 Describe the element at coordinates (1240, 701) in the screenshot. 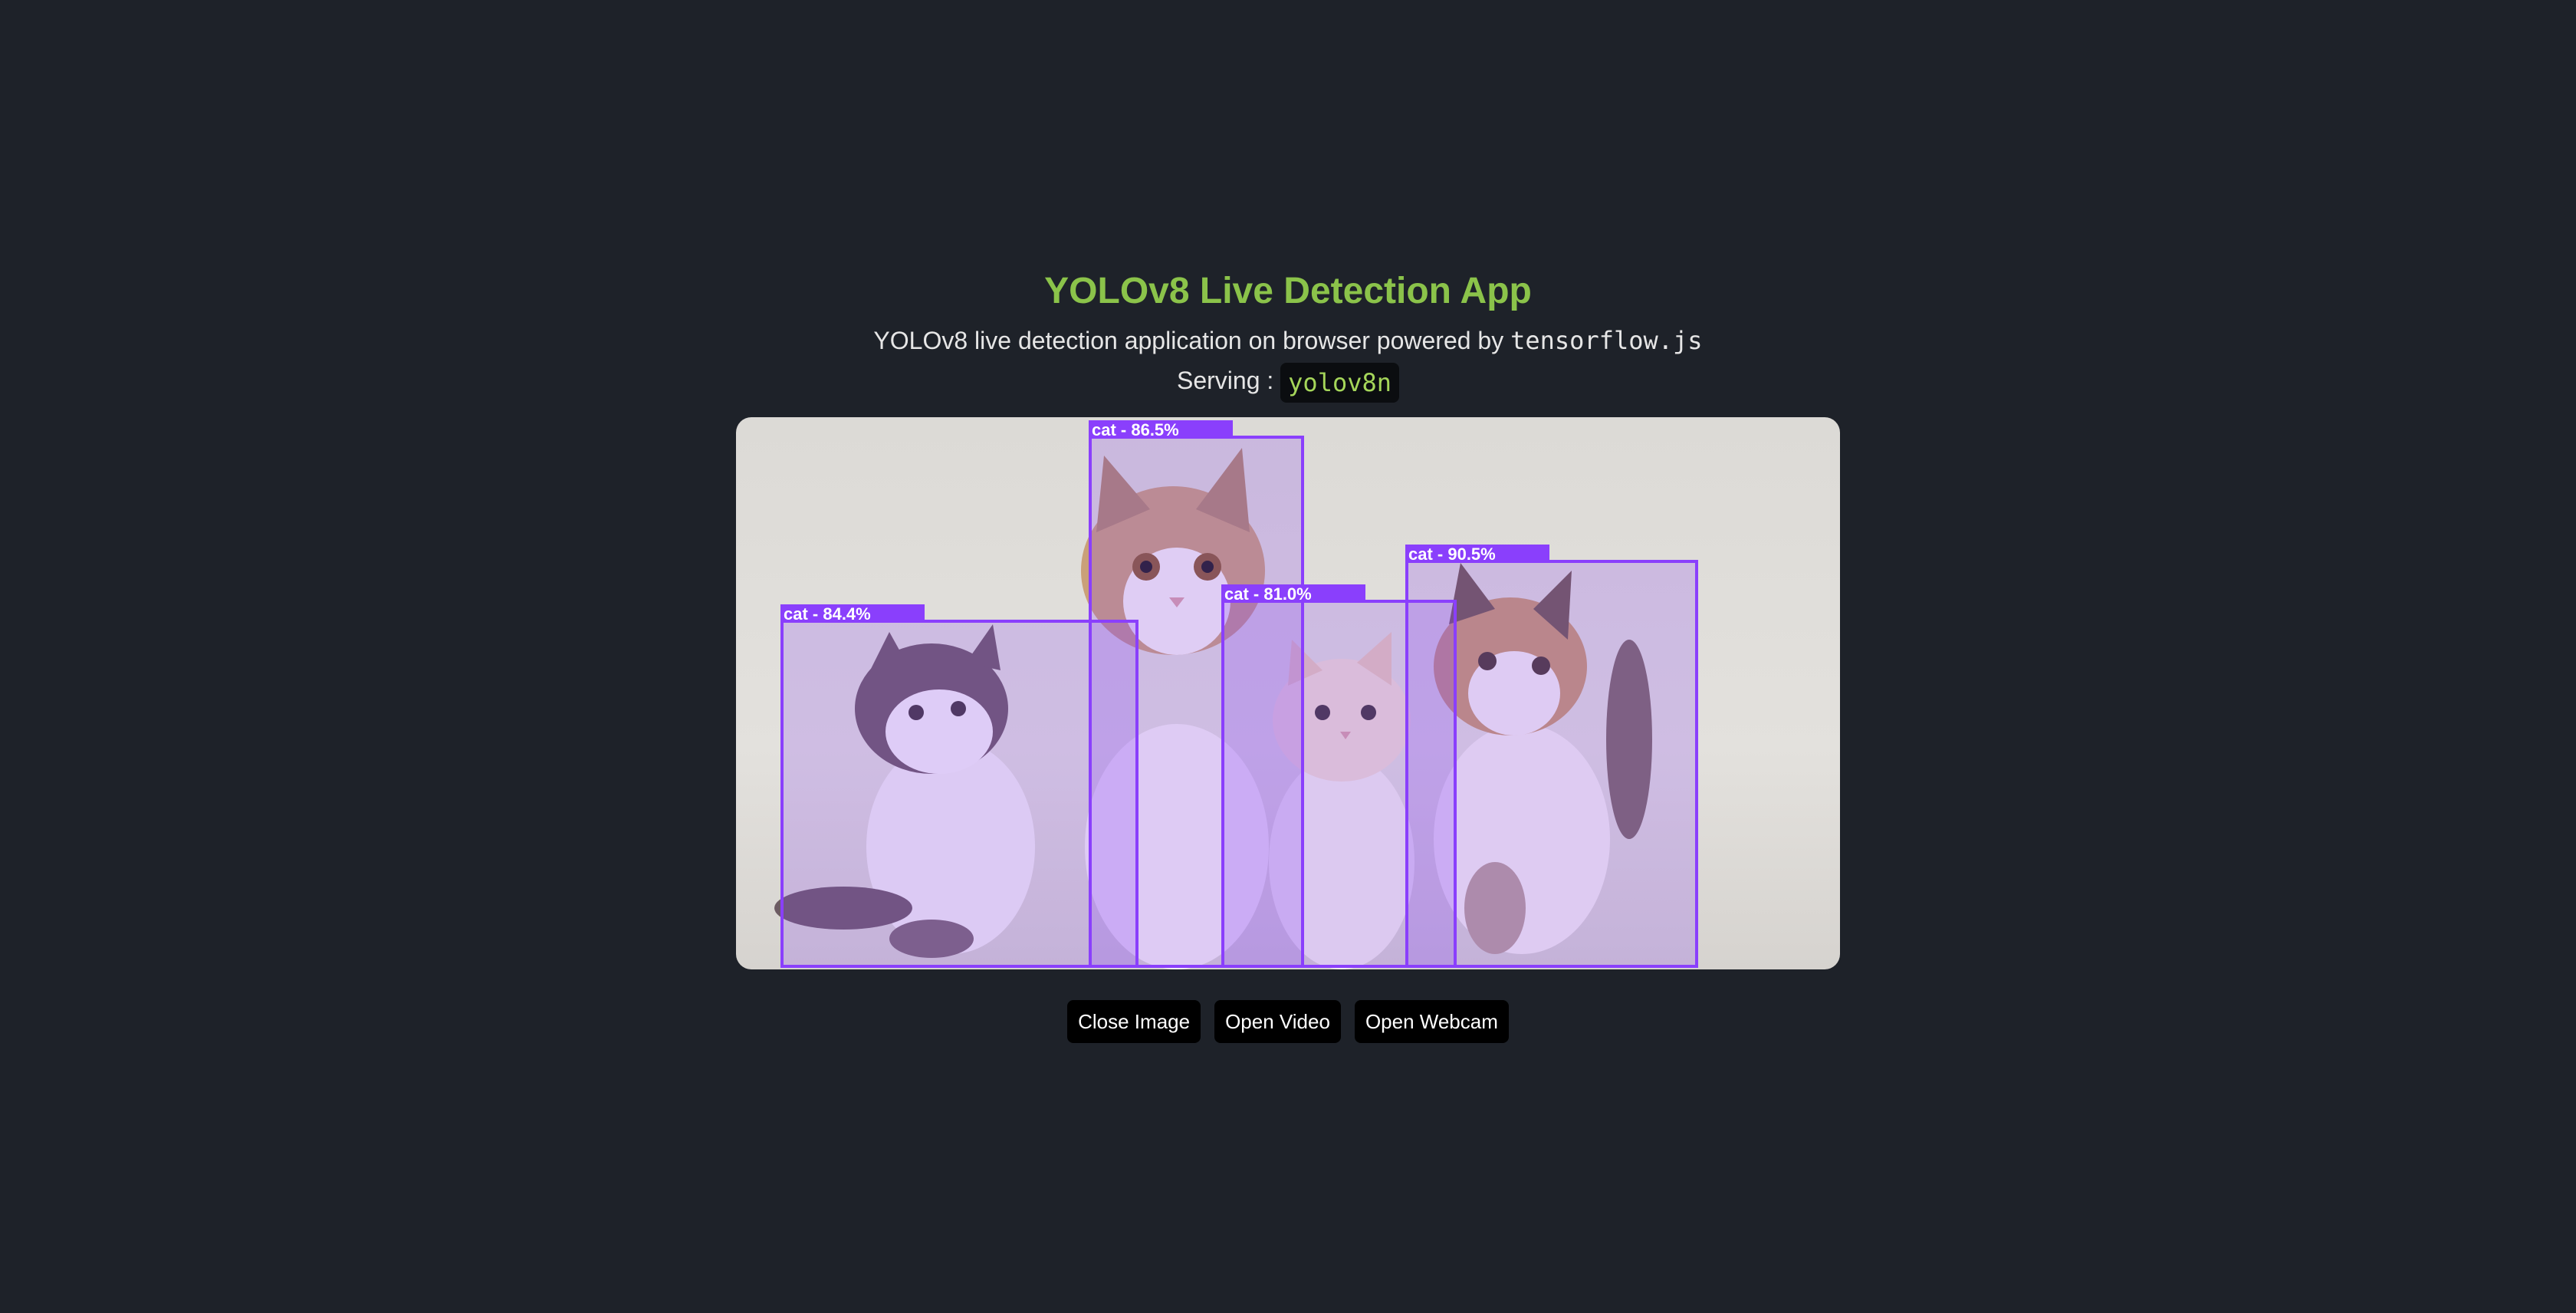

I see `detection-masks` at that location.